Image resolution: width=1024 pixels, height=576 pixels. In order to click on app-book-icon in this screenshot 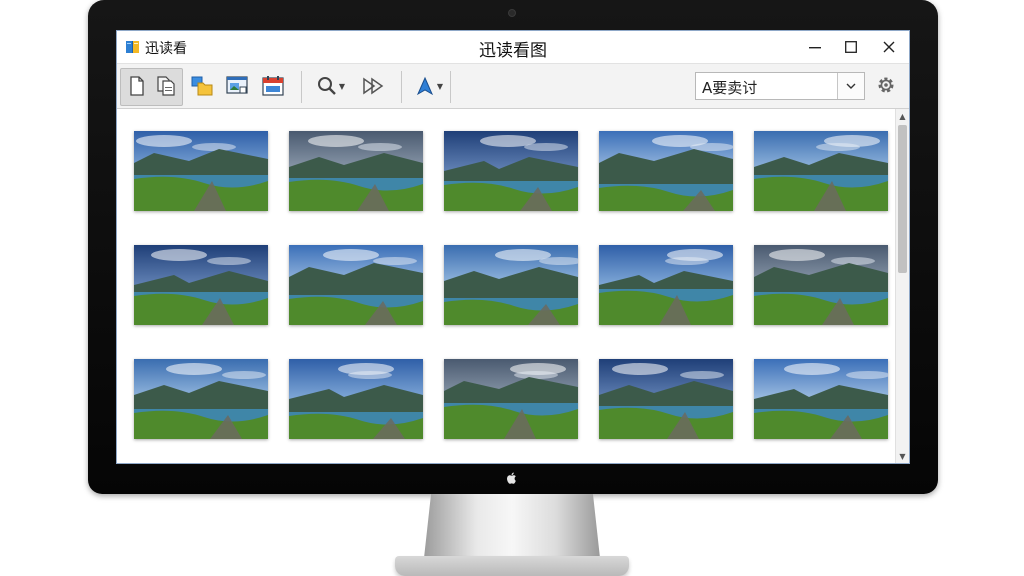, I will do `click(132, 47)`.